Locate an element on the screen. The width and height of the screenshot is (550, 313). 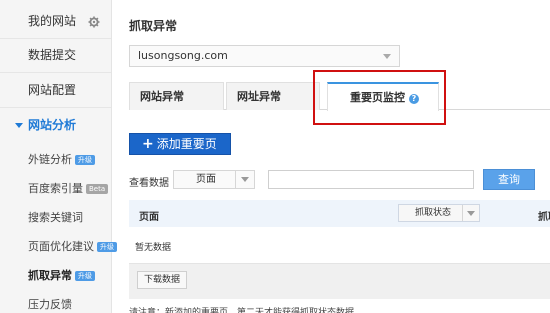
sidebar-subitem-crawl-errors: 抓取异常 升级 is located at coordinates (61, 275).